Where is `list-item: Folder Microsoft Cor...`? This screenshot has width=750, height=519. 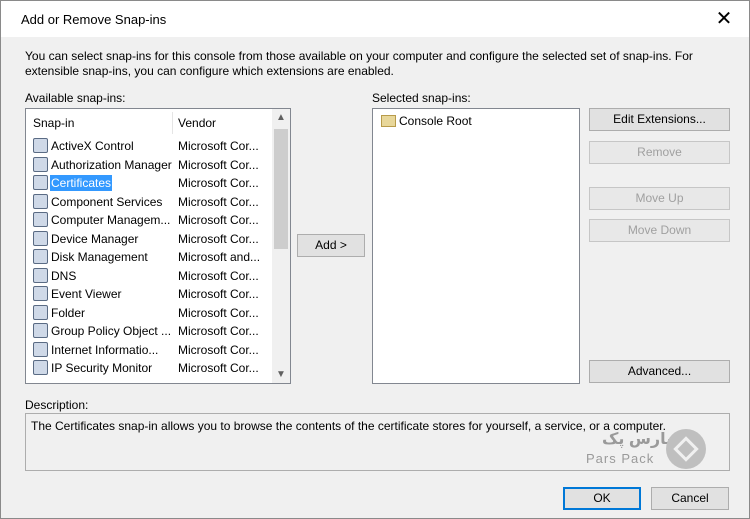
list-item: Folder Microsoft Cor... is located at coordinates (149, 312).